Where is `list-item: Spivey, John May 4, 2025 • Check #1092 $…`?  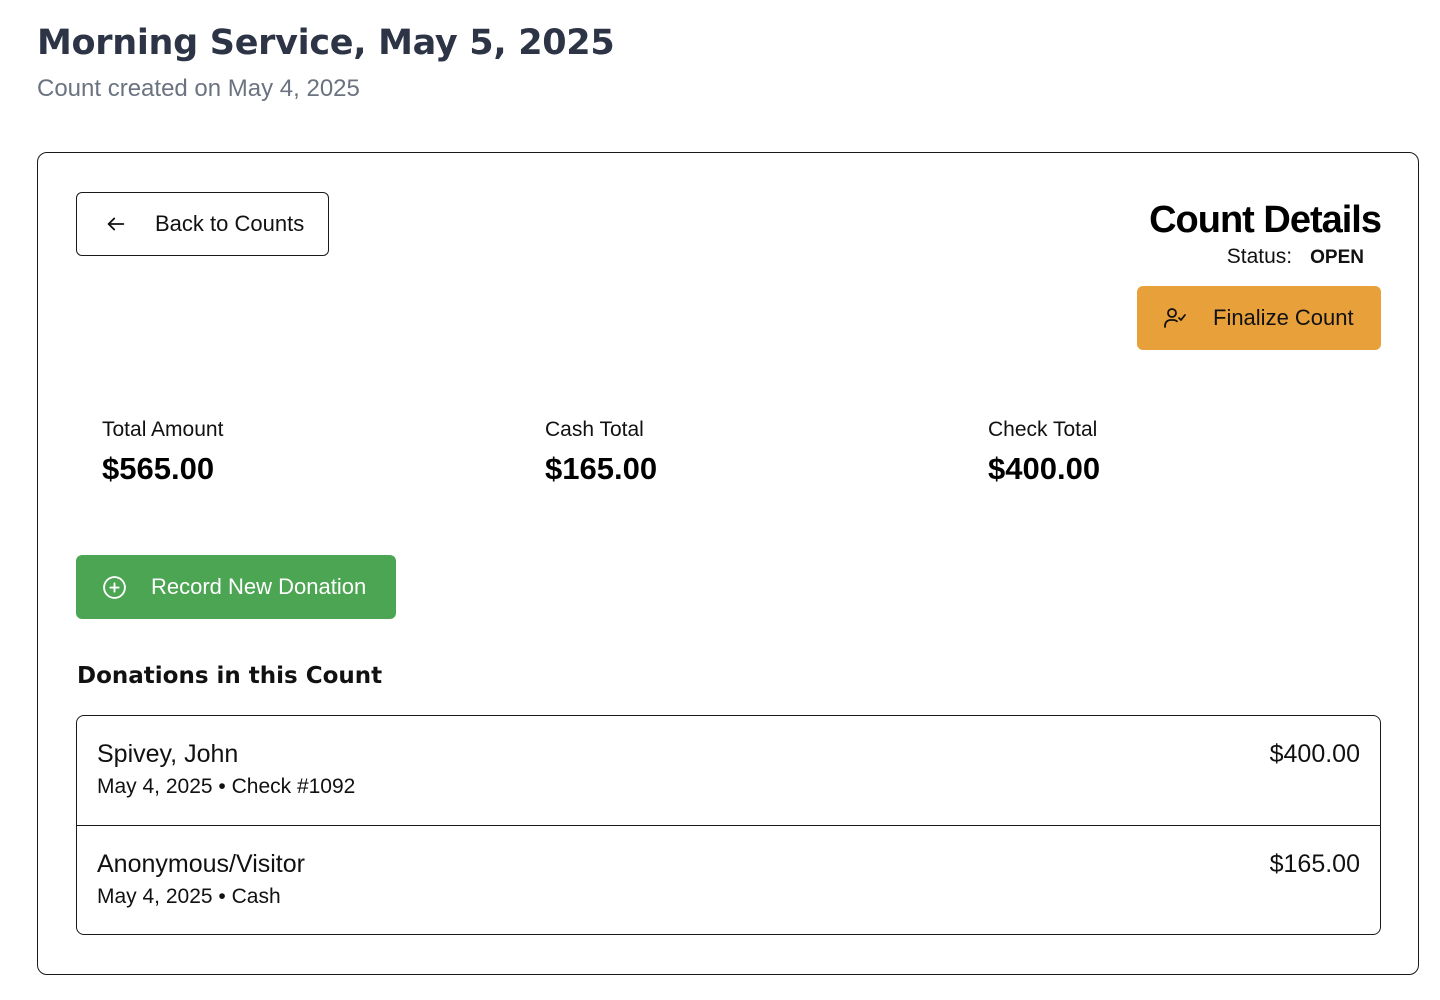 list-item: Spivey, John May 4, 2025 • Check #1092 $… is located at coordinates (728, 770).